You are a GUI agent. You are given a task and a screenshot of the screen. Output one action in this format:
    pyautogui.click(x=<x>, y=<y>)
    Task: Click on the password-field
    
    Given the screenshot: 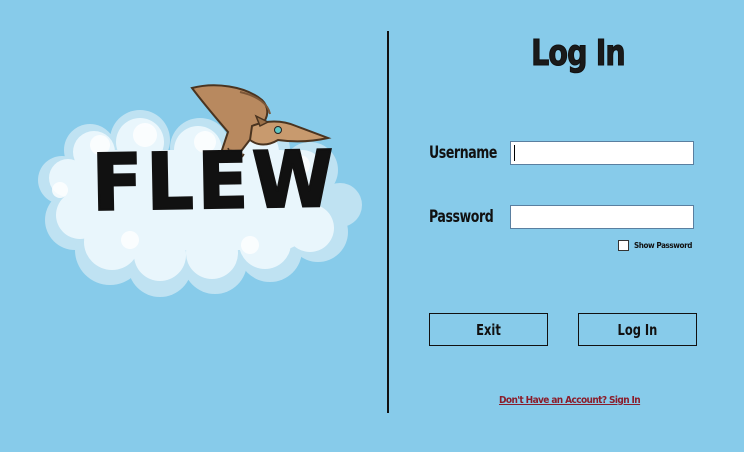 What is the action you would take?
    pyautogui.click(x=602, y=217)
    